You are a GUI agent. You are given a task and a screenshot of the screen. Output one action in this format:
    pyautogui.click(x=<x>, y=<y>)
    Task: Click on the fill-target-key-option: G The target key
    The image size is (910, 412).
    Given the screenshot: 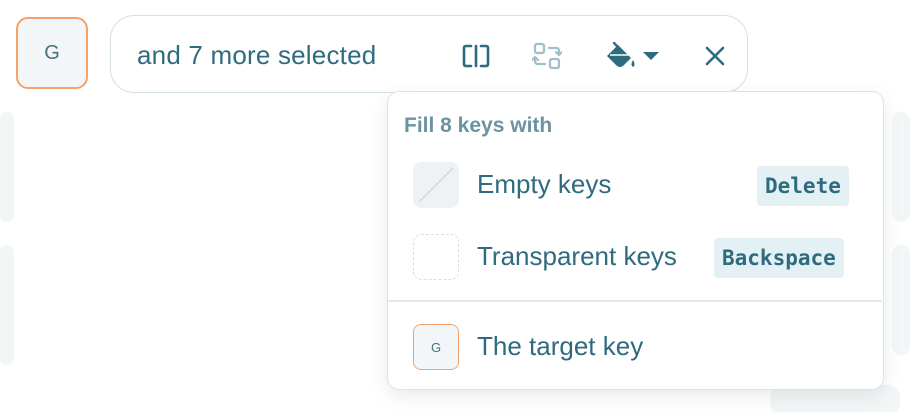 What is the action you would take?
    pyautogui.click(x=635, y=347)
    